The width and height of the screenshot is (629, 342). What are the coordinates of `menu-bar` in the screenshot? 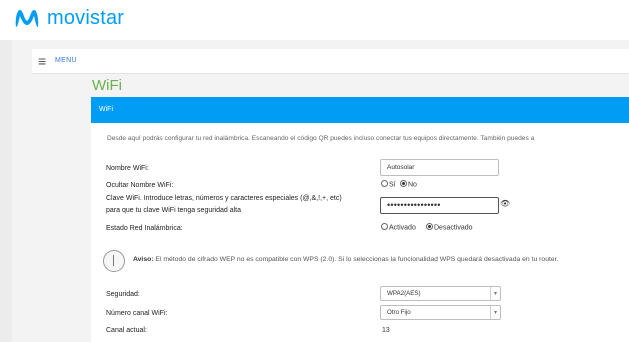 It's located at (330, 61).